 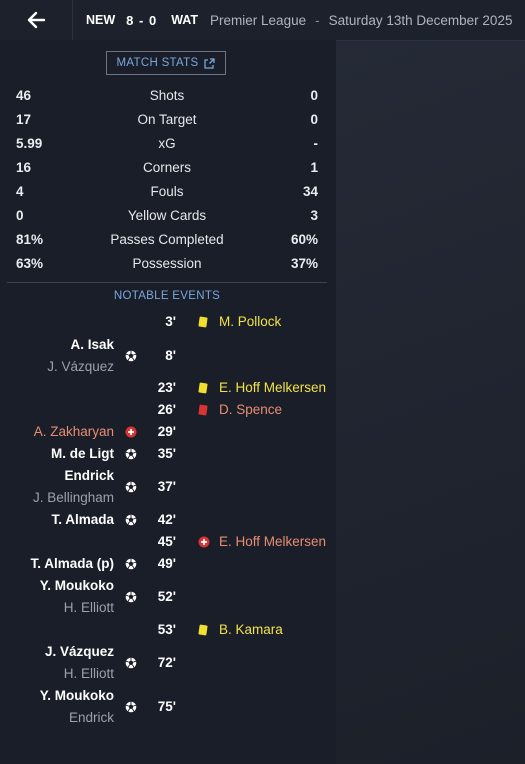 I want to click on stat-label: On Target, so click(x=167, y=119).